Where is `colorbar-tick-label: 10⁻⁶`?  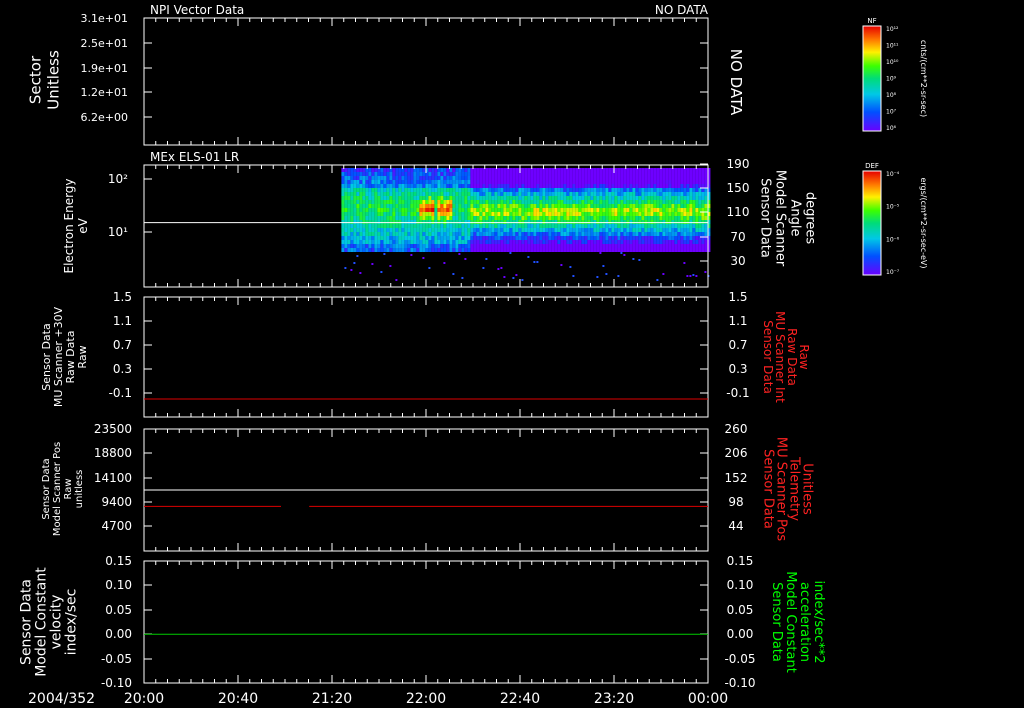
colorbar-tick-label: 10⁻⁶ is located at coordinates (893, 239).